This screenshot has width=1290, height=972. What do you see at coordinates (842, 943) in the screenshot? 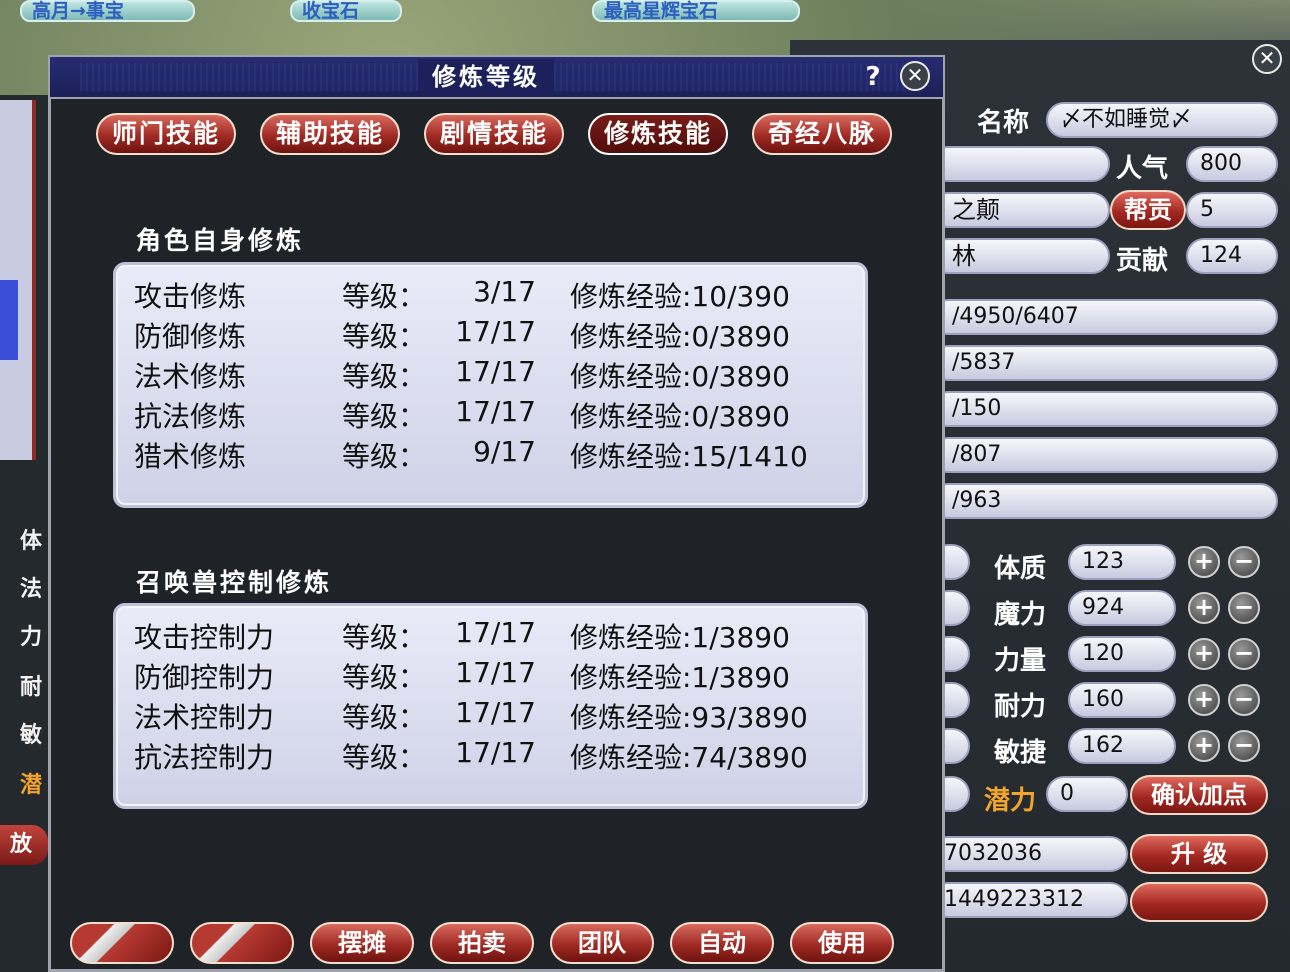
I see `use-button: 使用` at bounding box center [842, 943].